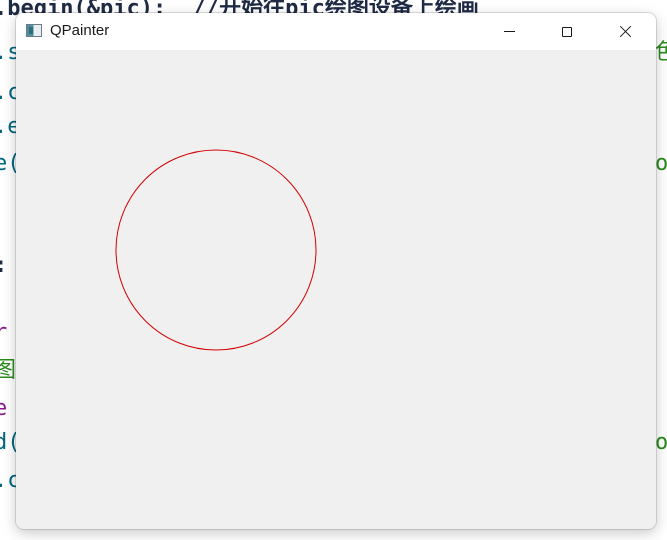 Image resolution: width=667 pixels, height=540 pixels. What do you see at coordinates (4, 332) in the screenshot?
I see `code-line-7: r` at bounding box center [4, 332].